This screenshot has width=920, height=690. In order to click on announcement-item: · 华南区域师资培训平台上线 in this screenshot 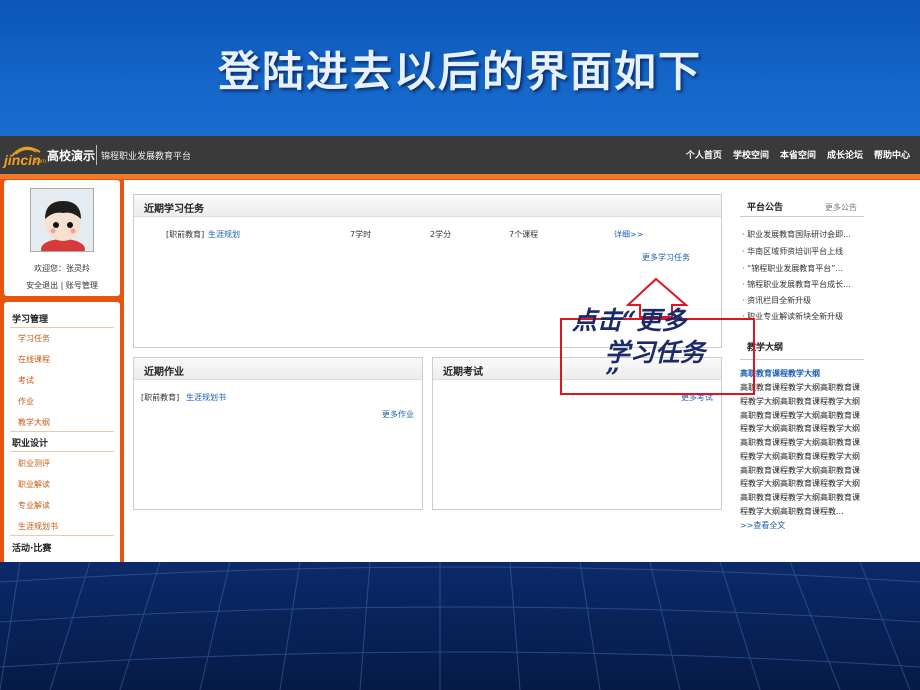, I will do `click(792, 251)`.